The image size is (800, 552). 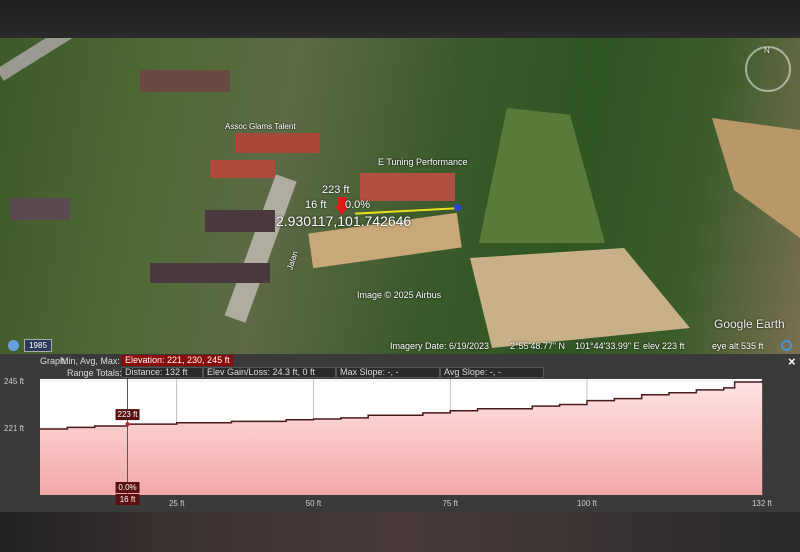 I want to click on bottom-strip, so click(x=400, y=532).